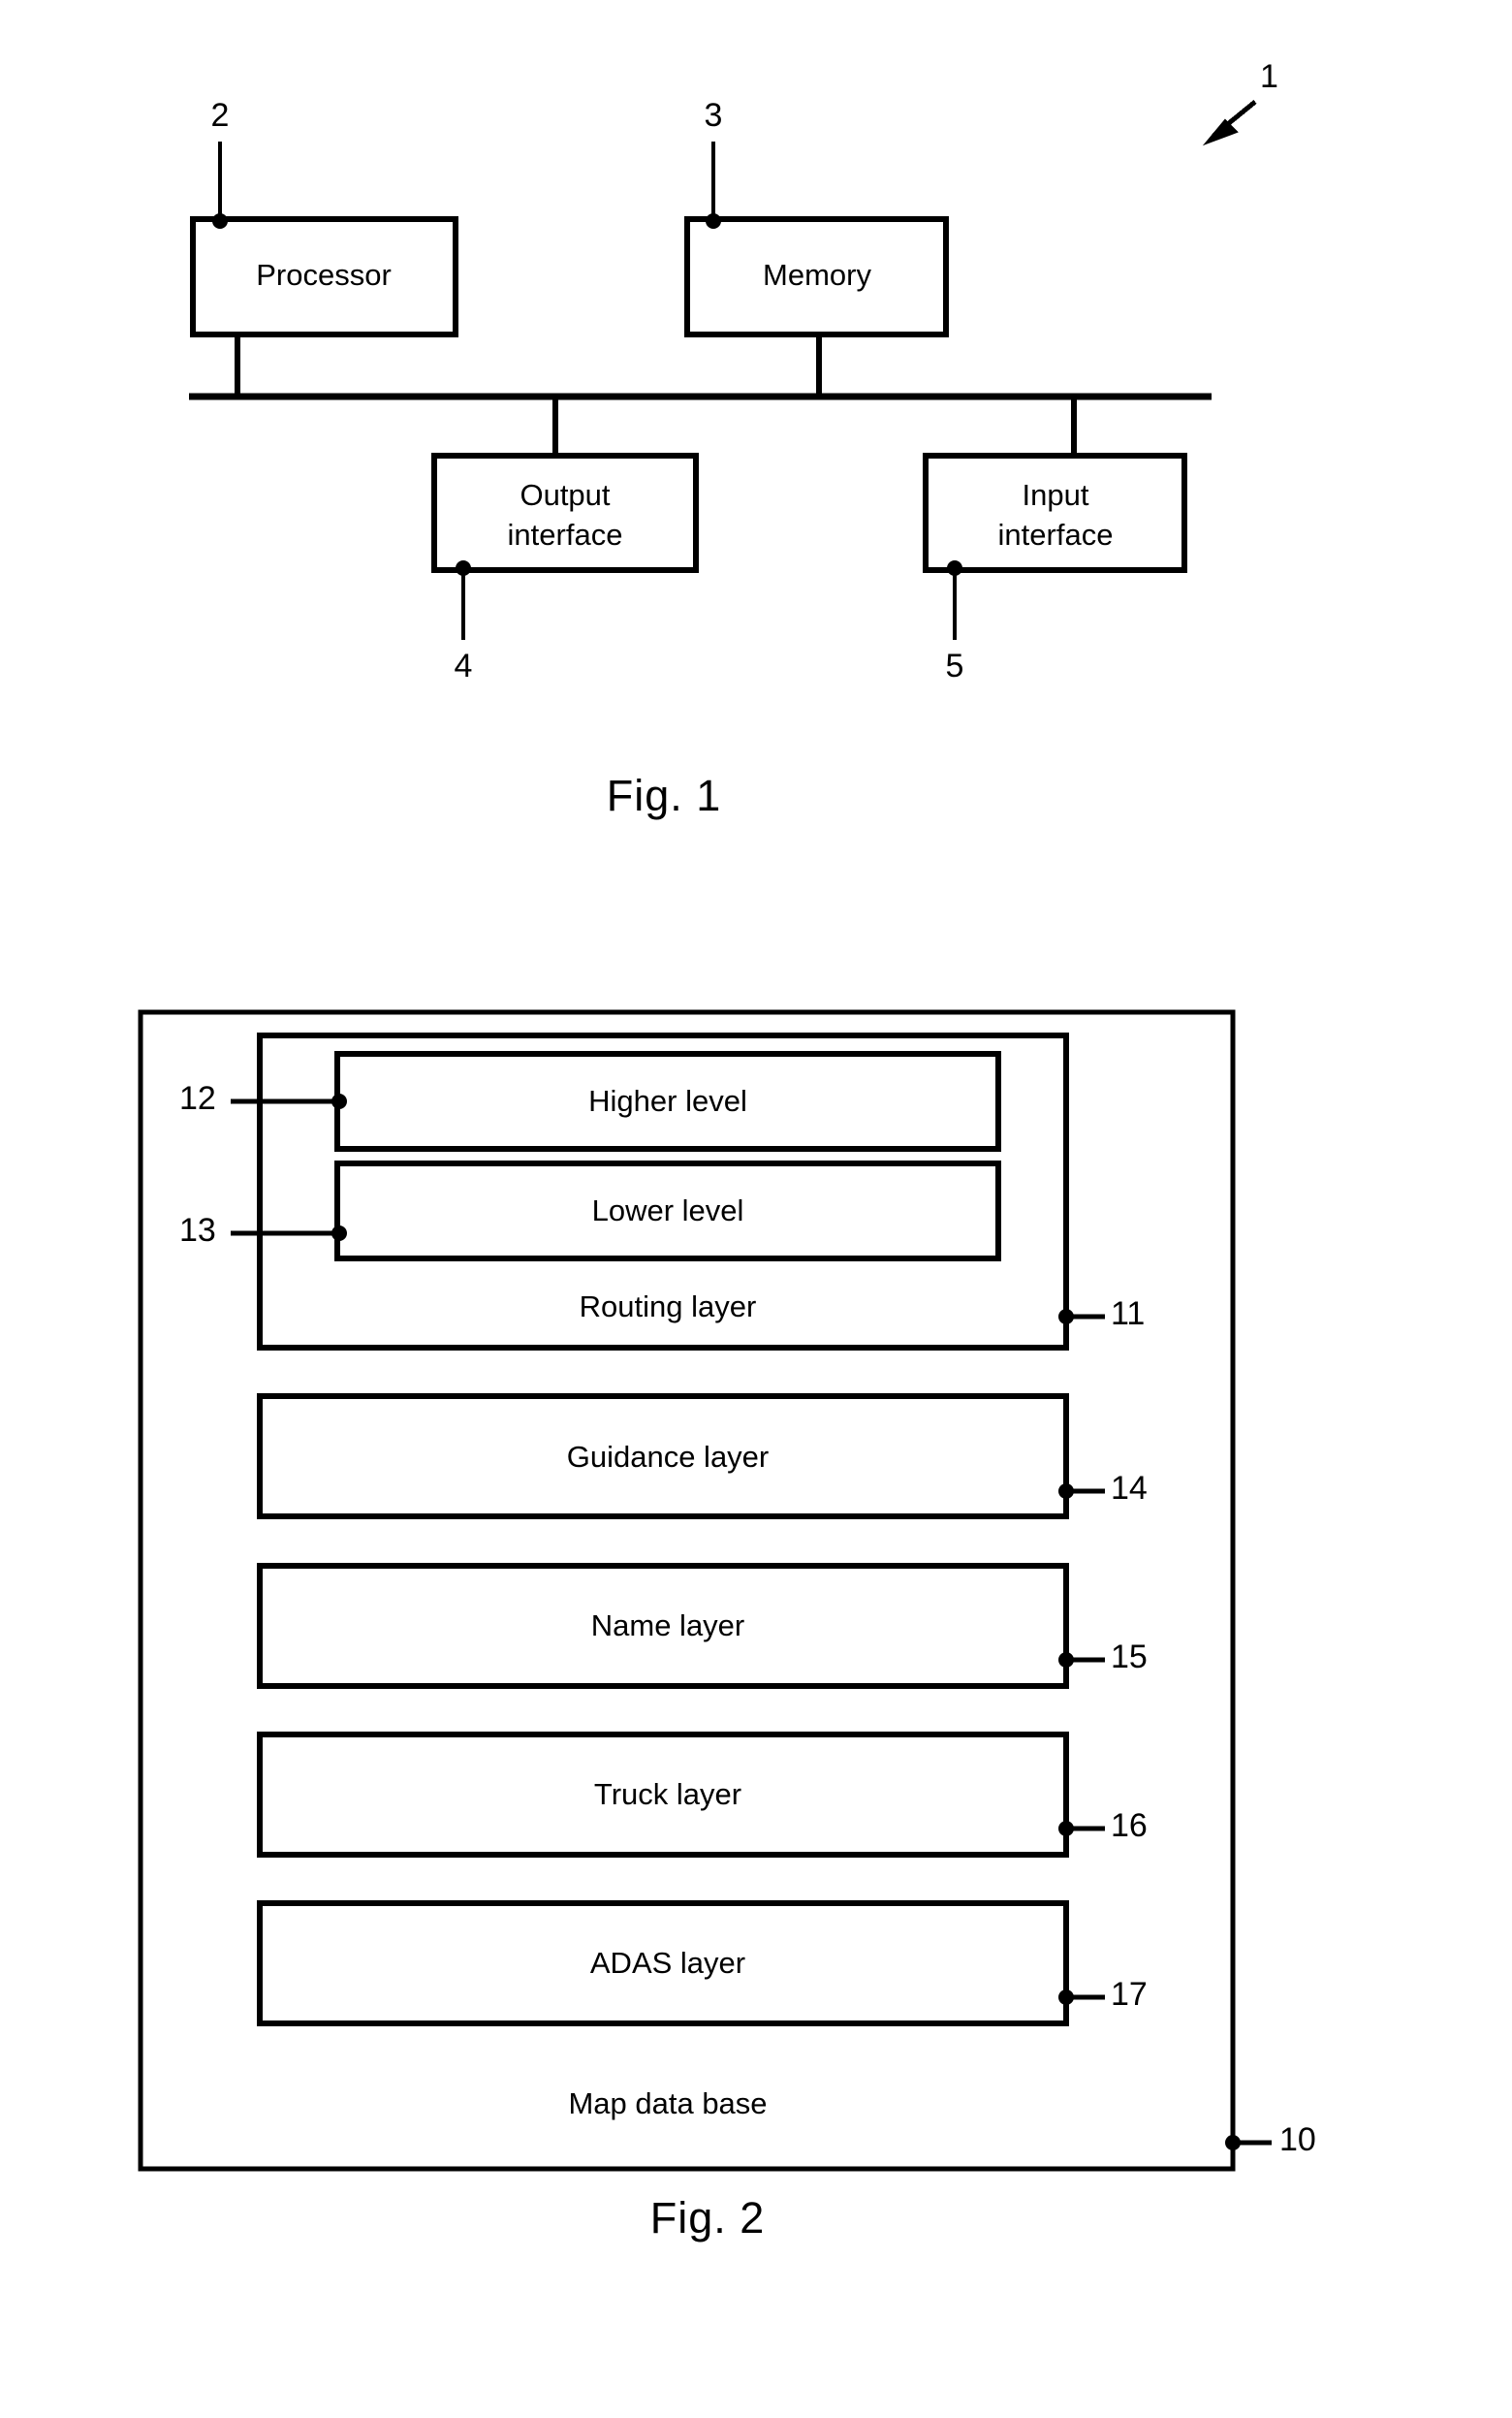 The height and width of the screenshot is (2418, 1512). What do you see at coordinates (668, 2103) in the screenshot?
I see `map-database-label: Map data base` at bounding box center [668, 2103].